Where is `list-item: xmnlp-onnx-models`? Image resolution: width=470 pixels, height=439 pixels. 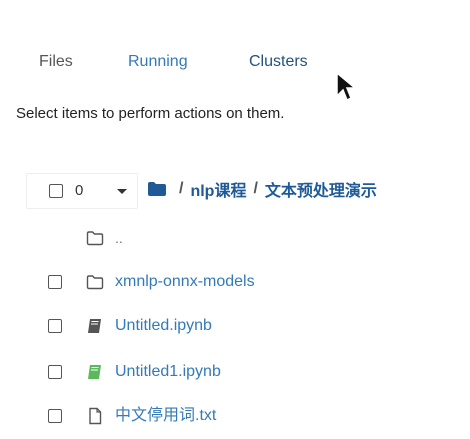 list-item: xmnlp-onnx-models is located at coordinates (235, 282).